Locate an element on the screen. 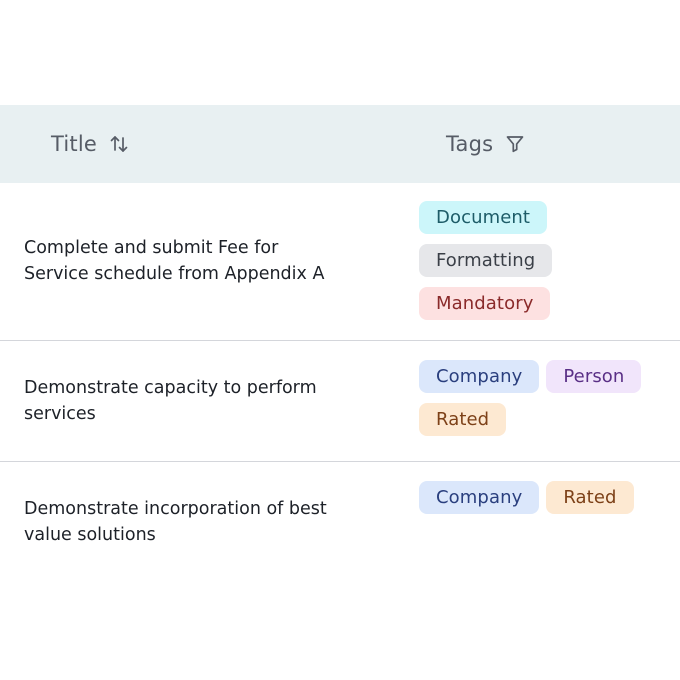 The width and height of the screenshot is (680, 680). row-title-line: Complete and submit Fee for is located at coordinates (151, 248).